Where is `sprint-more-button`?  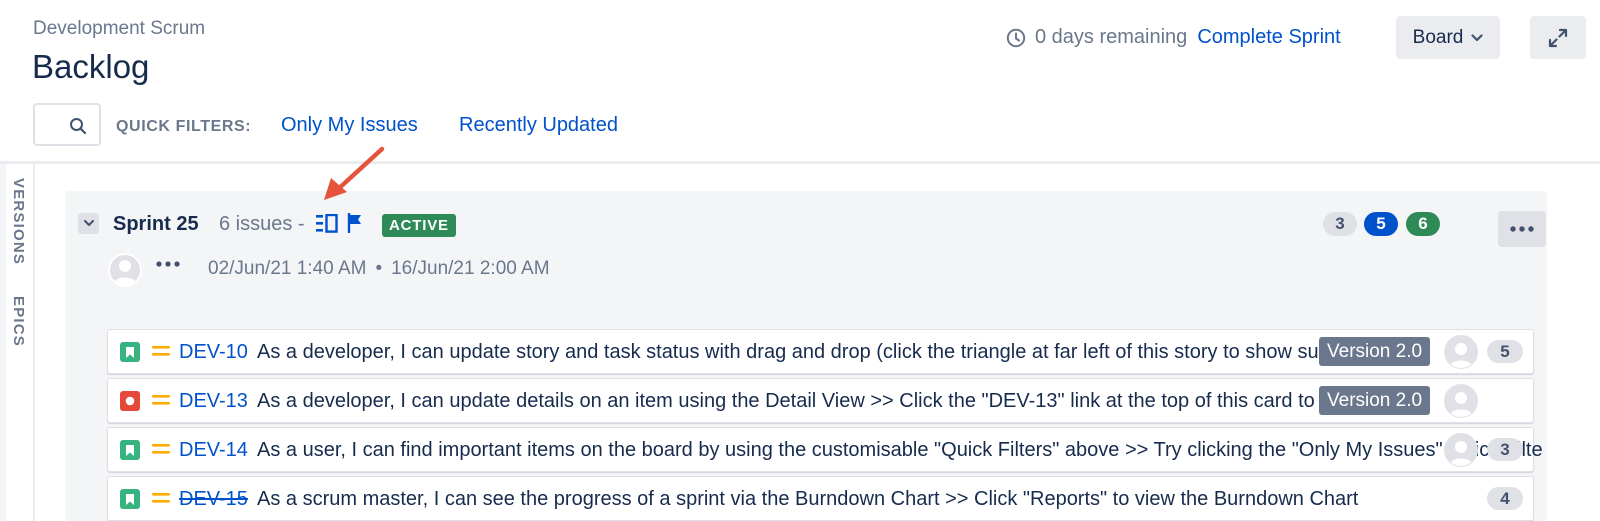
sprint-more-button is located at coordinates (1522, 229).